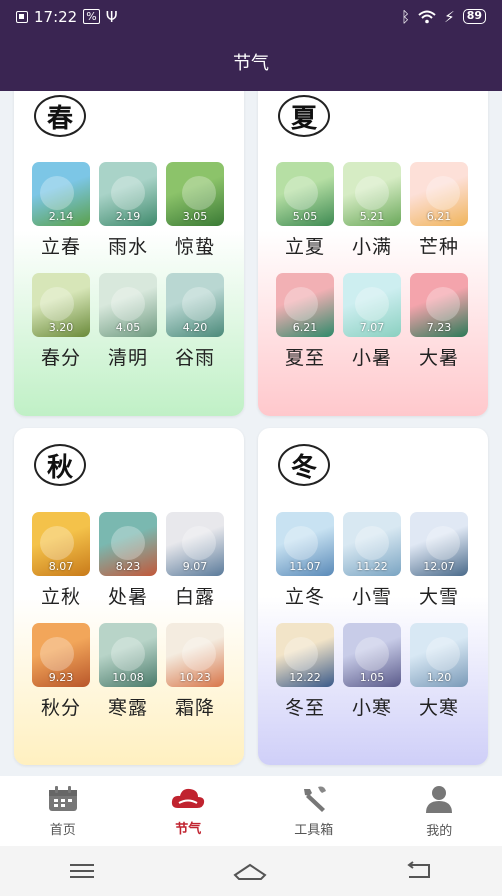  I want to click on solar-term-name: 霜降, so click(194, 708).